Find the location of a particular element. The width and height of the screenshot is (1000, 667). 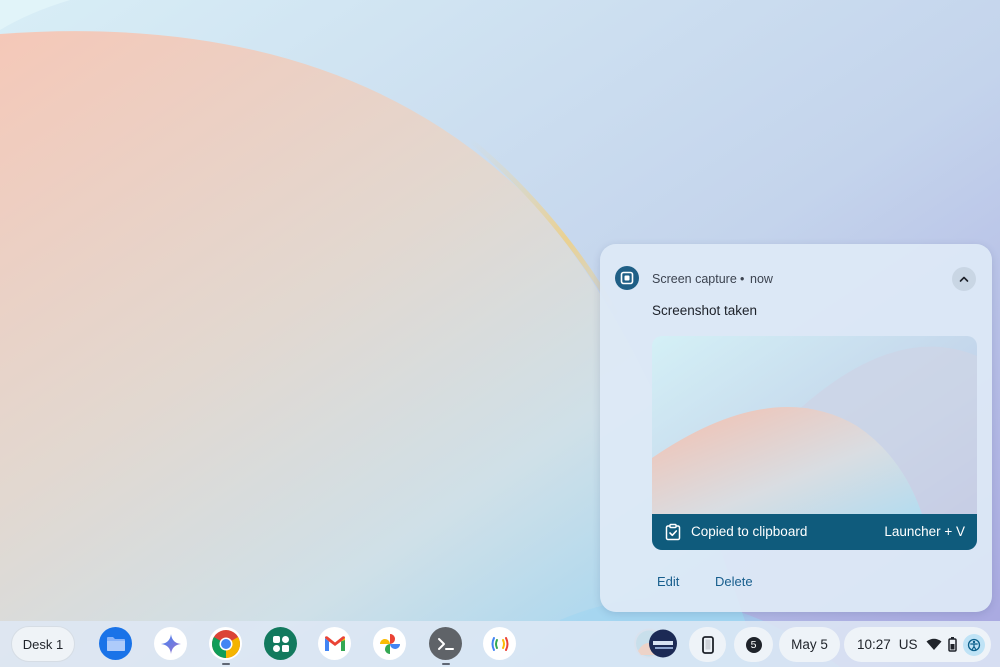

clipboard-shortcut-text: Launcher + V is located at coordinates (924, 531).